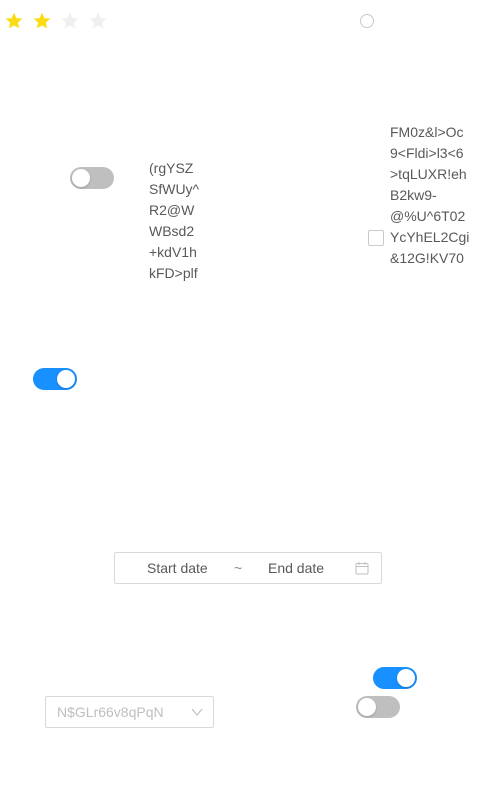  What do you see at coordinates (362, 568) in the screenshot?
I see `calendar-icon` at bounding box center [362, 568].